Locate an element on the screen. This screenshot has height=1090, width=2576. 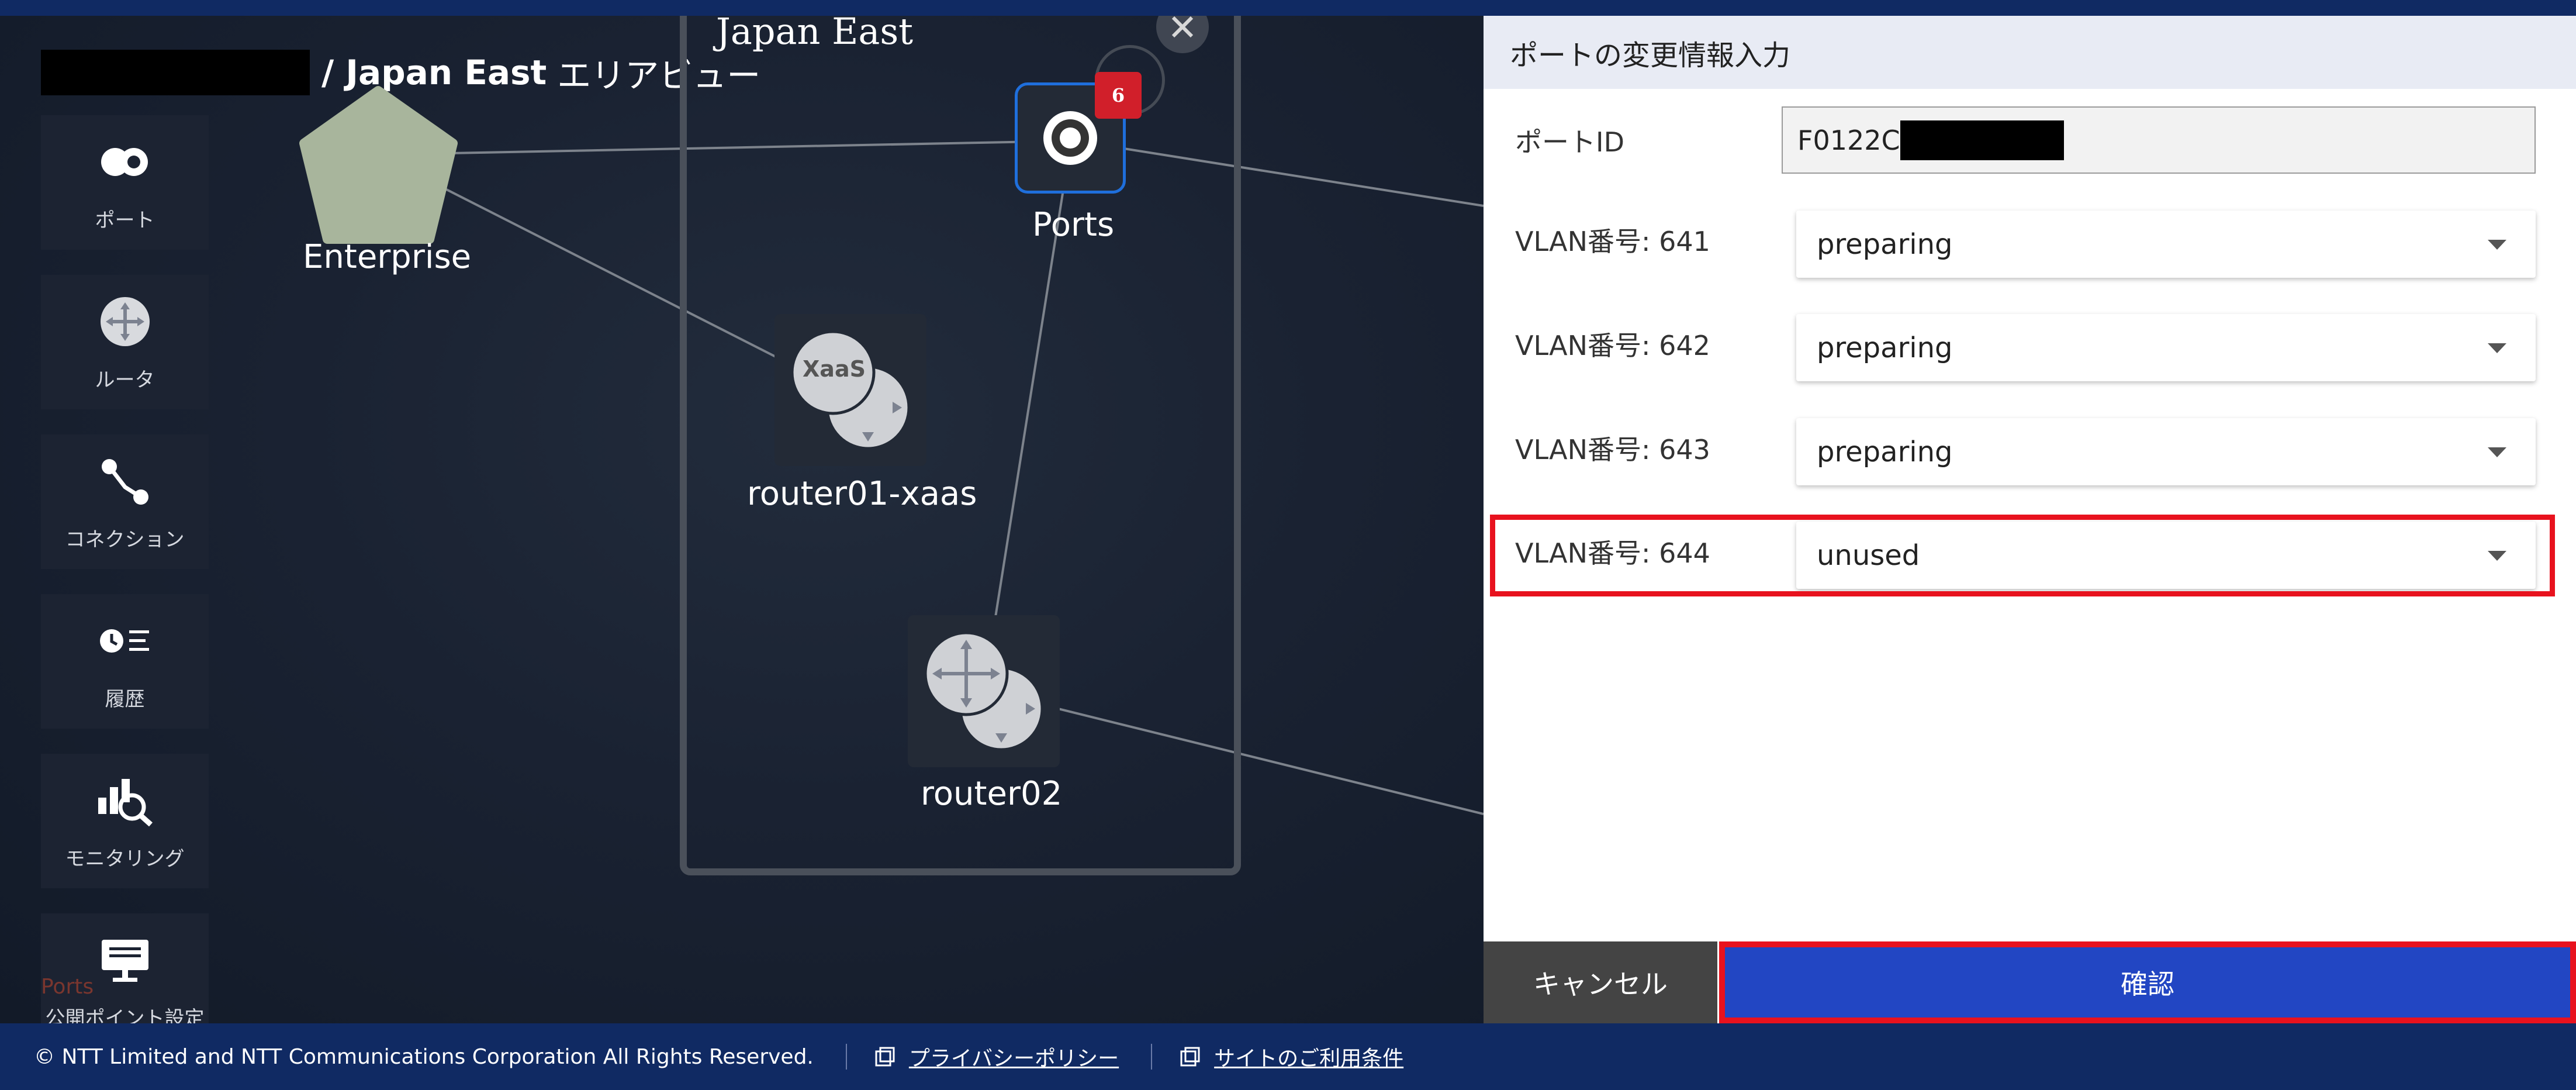
vlan-643-select: preparing is located at coordinates (2166, 451).